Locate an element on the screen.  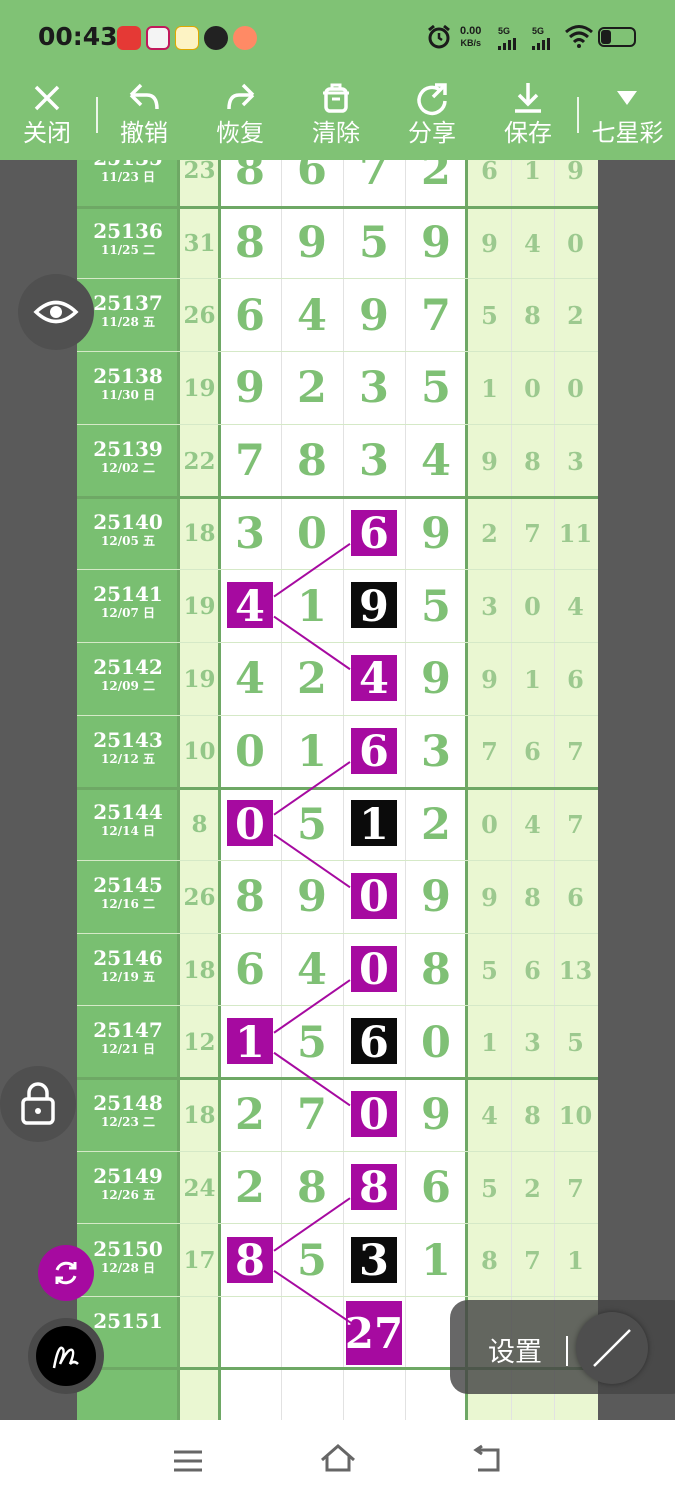
network-speed: 0.00 KB/s is located at coordinates (471, 36).